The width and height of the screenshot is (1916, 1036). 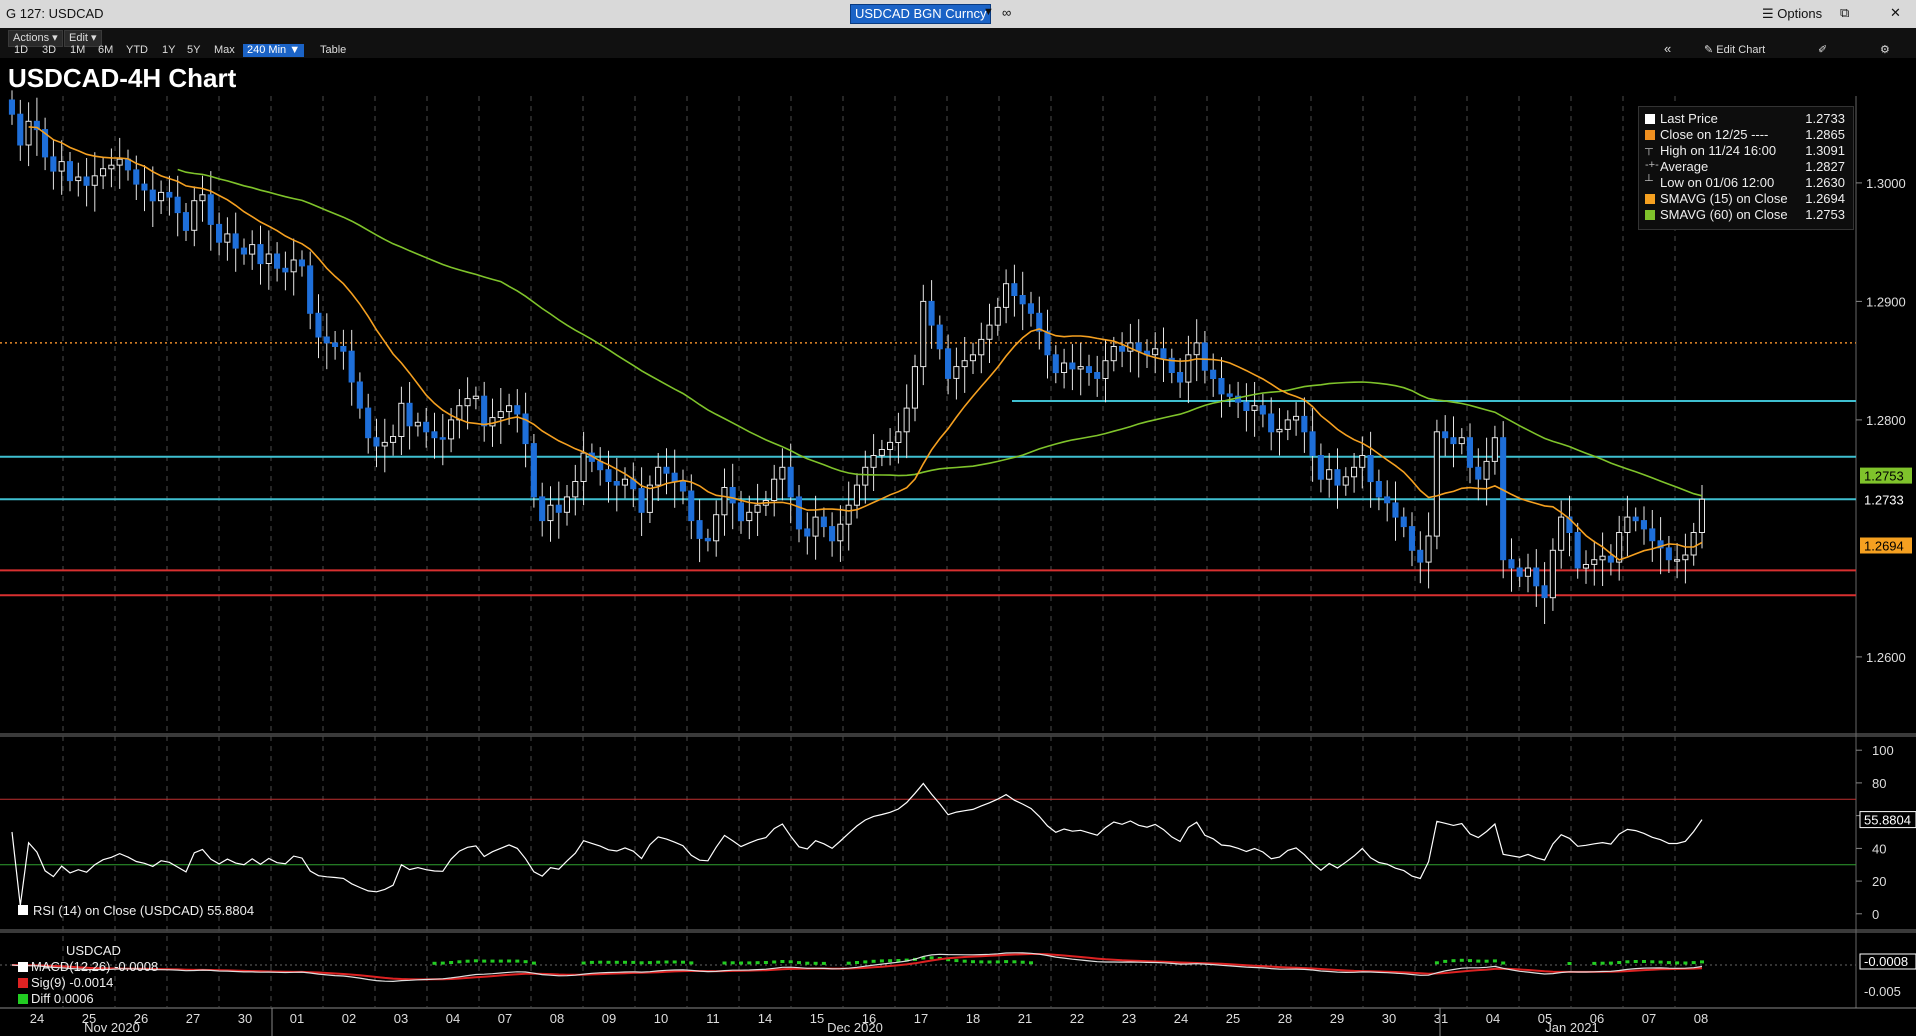 I want to click on legend-sma60: SMAVG (60) on Close 1.2753, so click(x=1747, y=215).